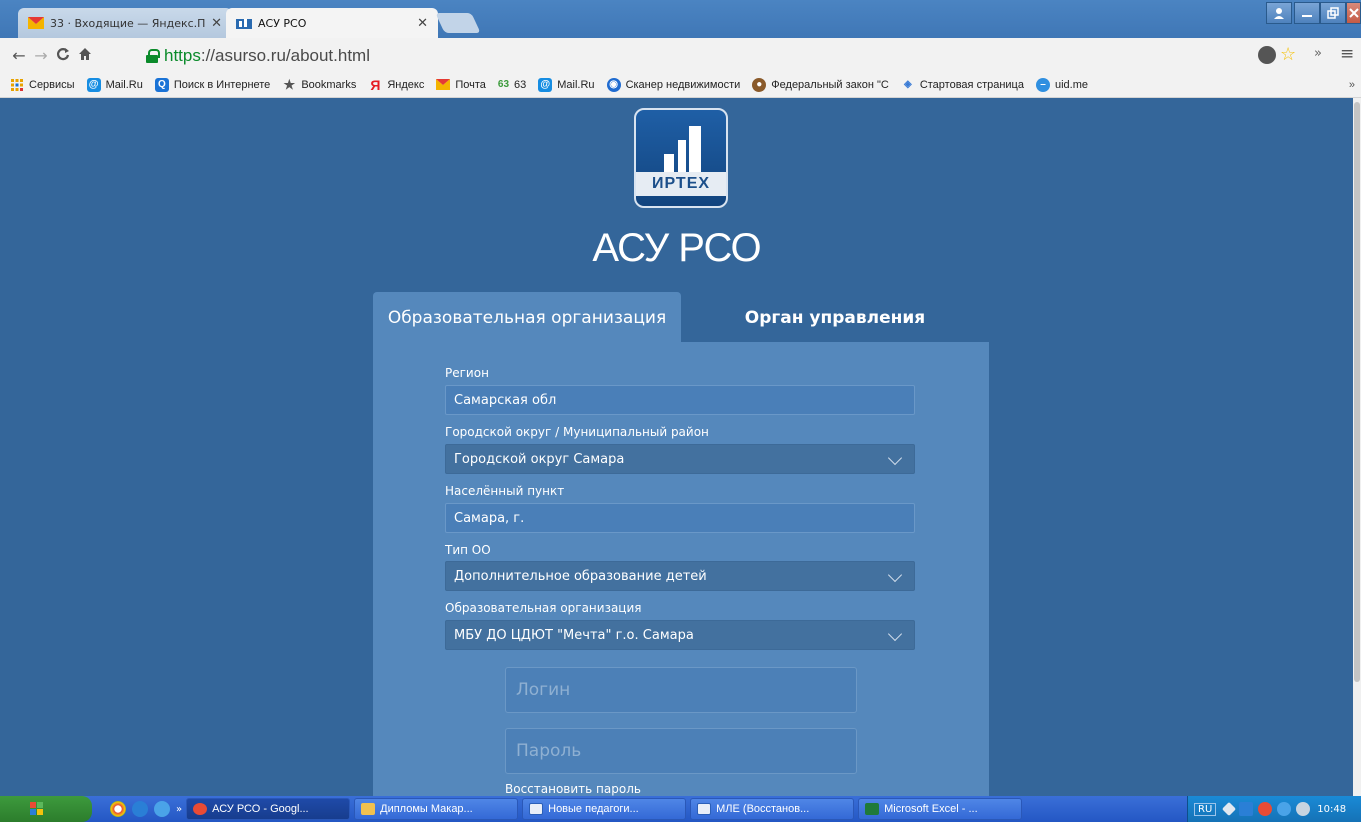 The height and width of the screenshot is (822, 1361). Describe the element at coordinates (680, 459) in the screenshot. I see `district-select: Городской округ Самара` at that location.